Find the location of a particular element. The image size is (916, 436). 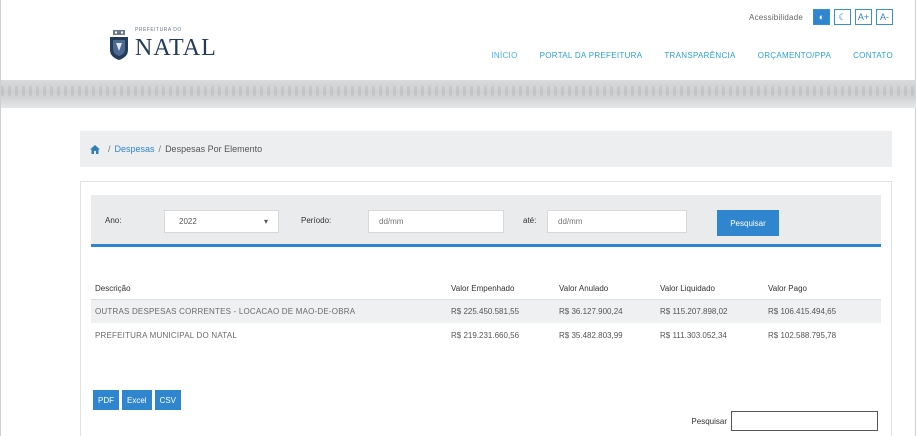

period-start-input is located at coordinates (436, 221).